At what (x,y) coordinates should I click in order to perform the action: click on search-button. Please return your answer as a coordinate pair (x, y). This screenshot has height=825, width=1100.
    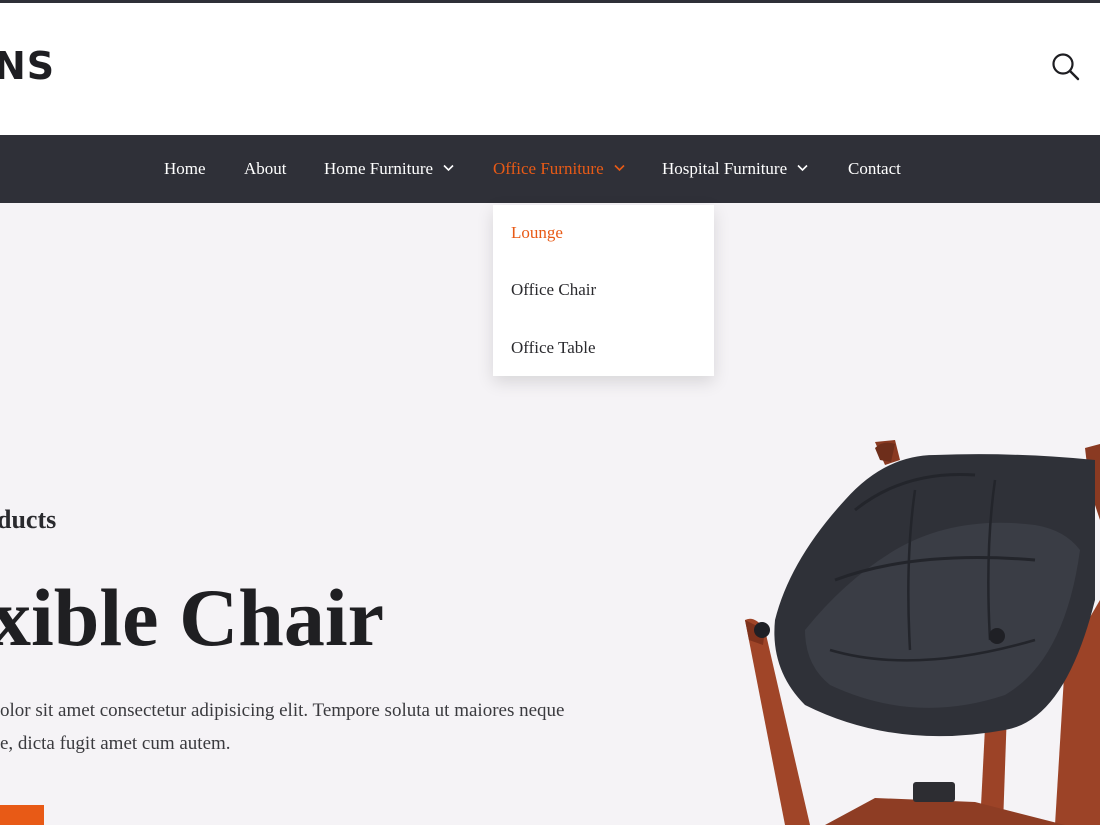
    Looking at the image, I should click on (1066, 67).